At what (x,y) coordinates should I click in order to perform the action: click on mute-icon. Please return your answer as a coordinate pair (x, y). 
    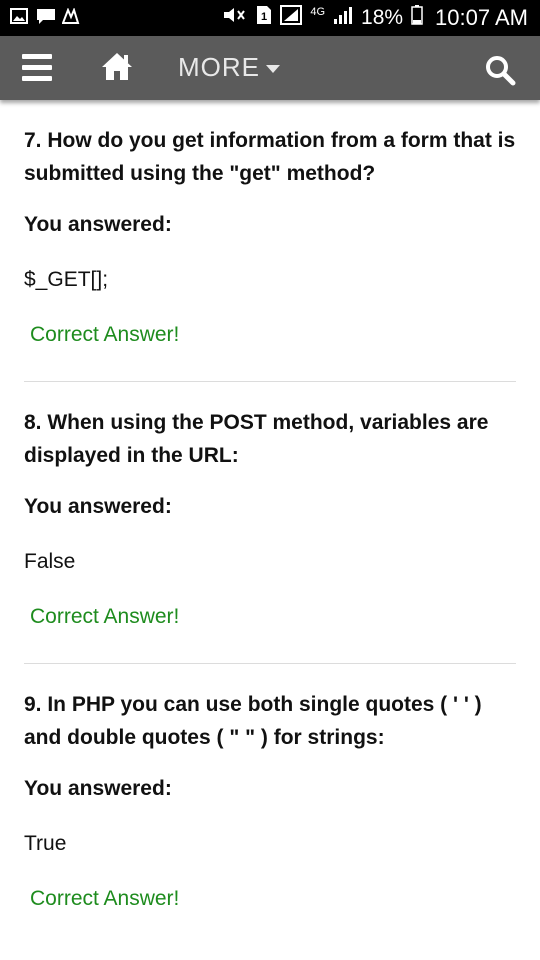
    Looking at the image, I should click on (235, 18).